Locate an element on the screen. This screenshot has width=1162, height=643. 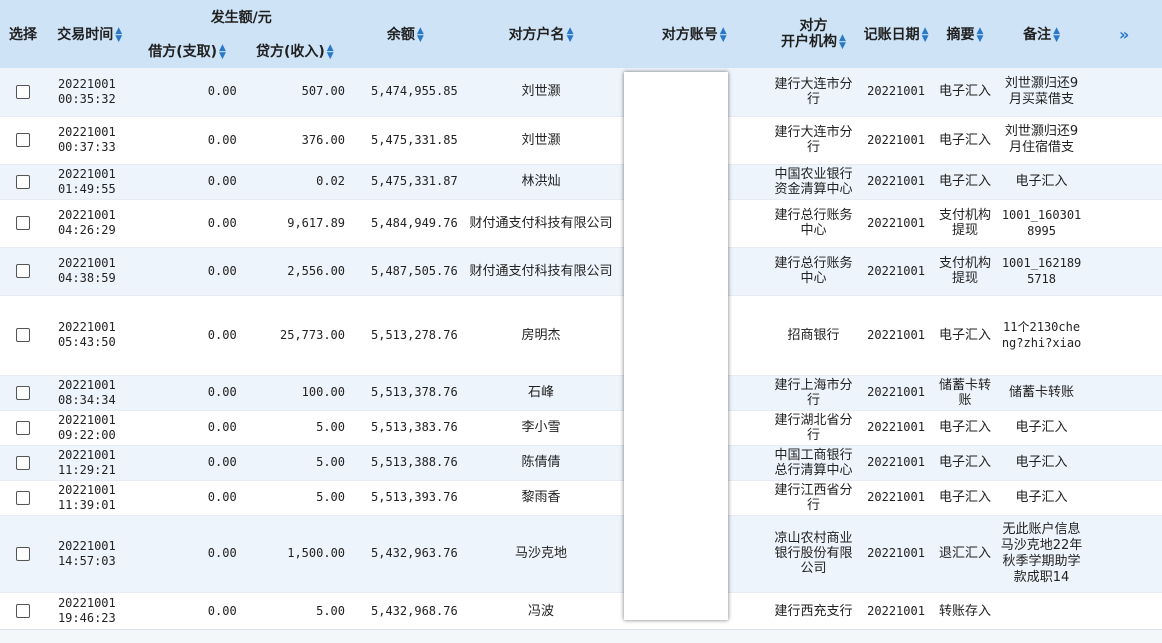
cell-trade-time: 20221001 09:22:00 is located at coordinates (89, 428).